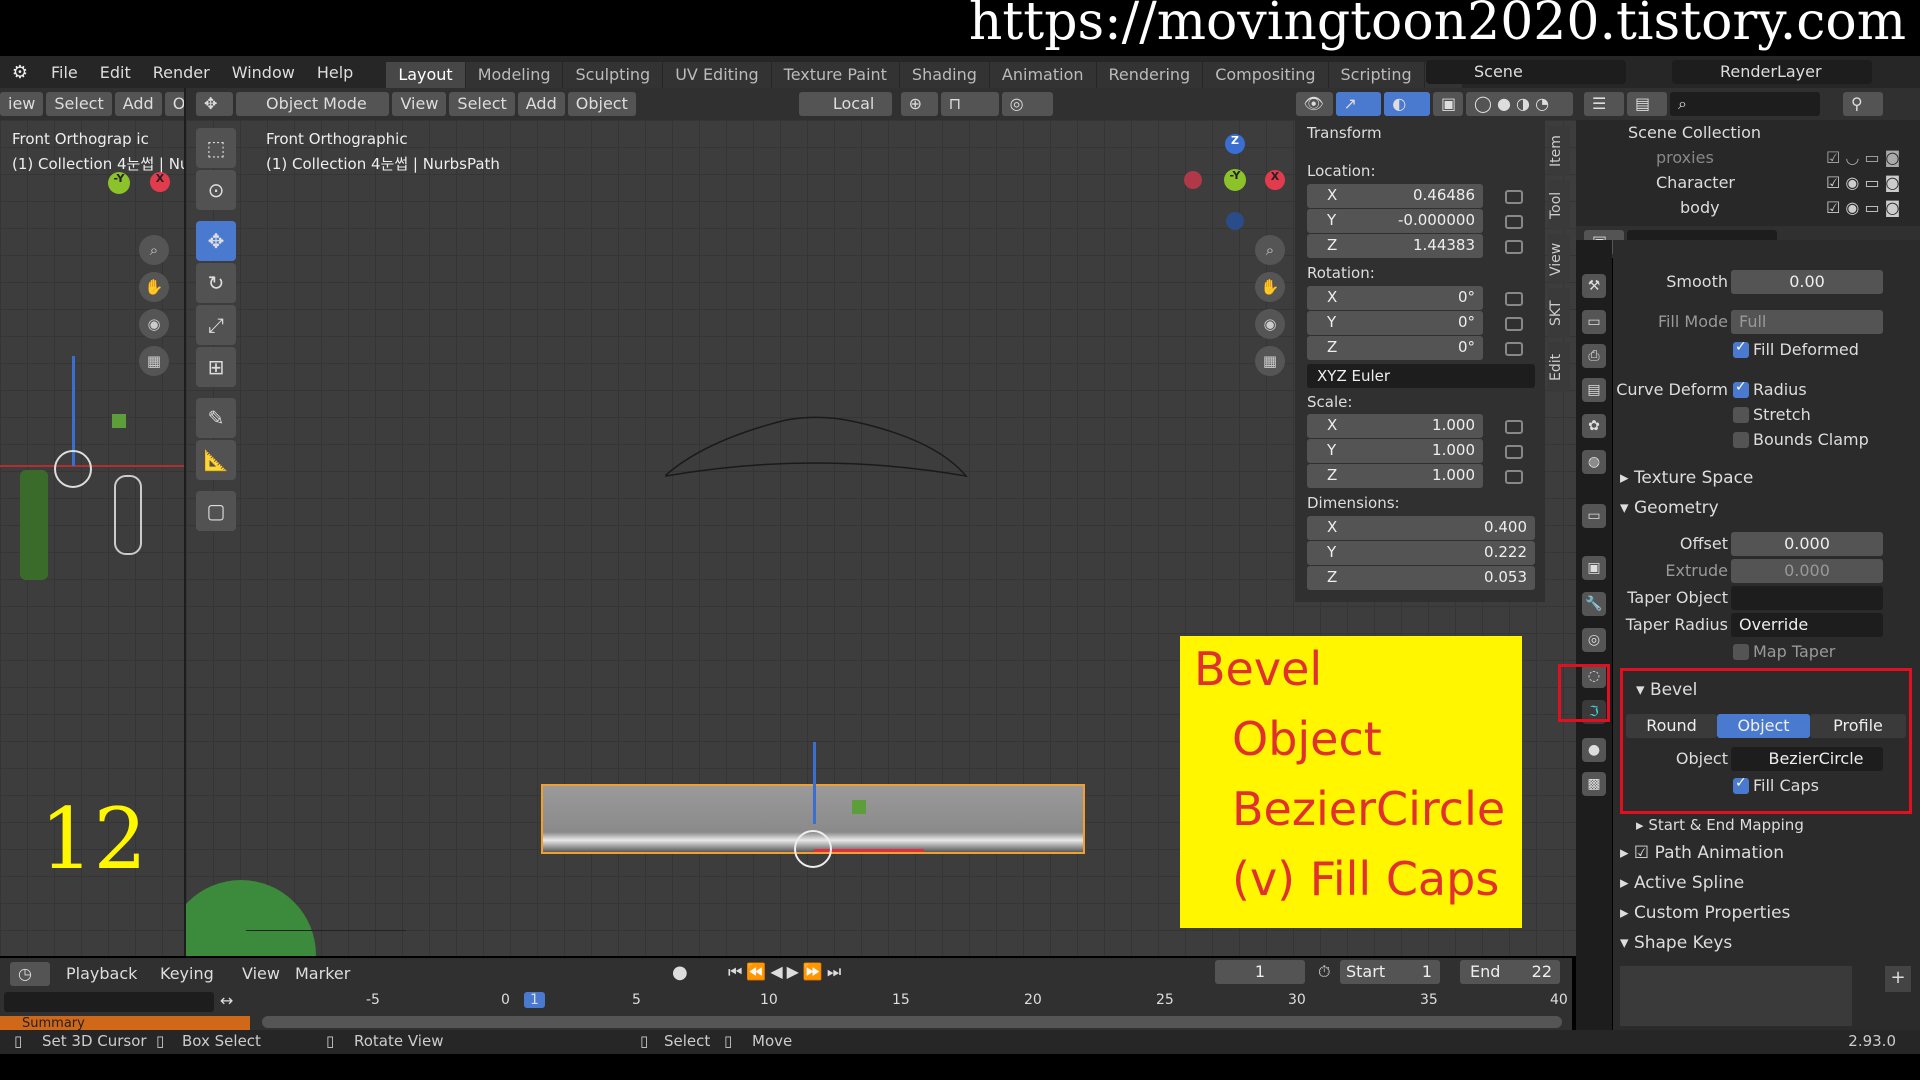  Describe the element at coordinates (1314, 104) in the screenshot. I see `visibility-icon: 👁` at that location.